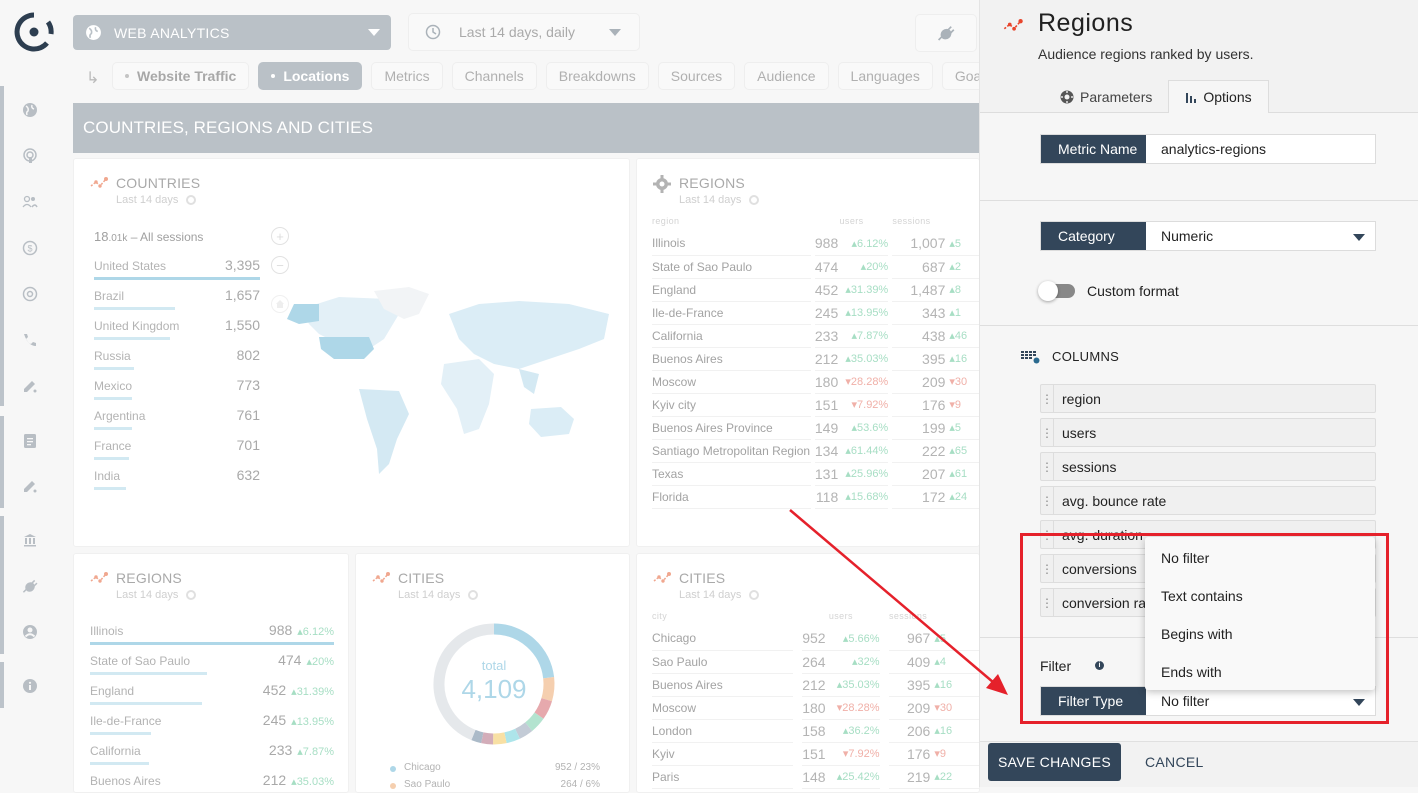 The height and width of the screenshot is (793, 1418). Describe the element at coordinates (524, 32) in the screenshot. I see `date-range-selector: Last 14 days, daily` at that location.